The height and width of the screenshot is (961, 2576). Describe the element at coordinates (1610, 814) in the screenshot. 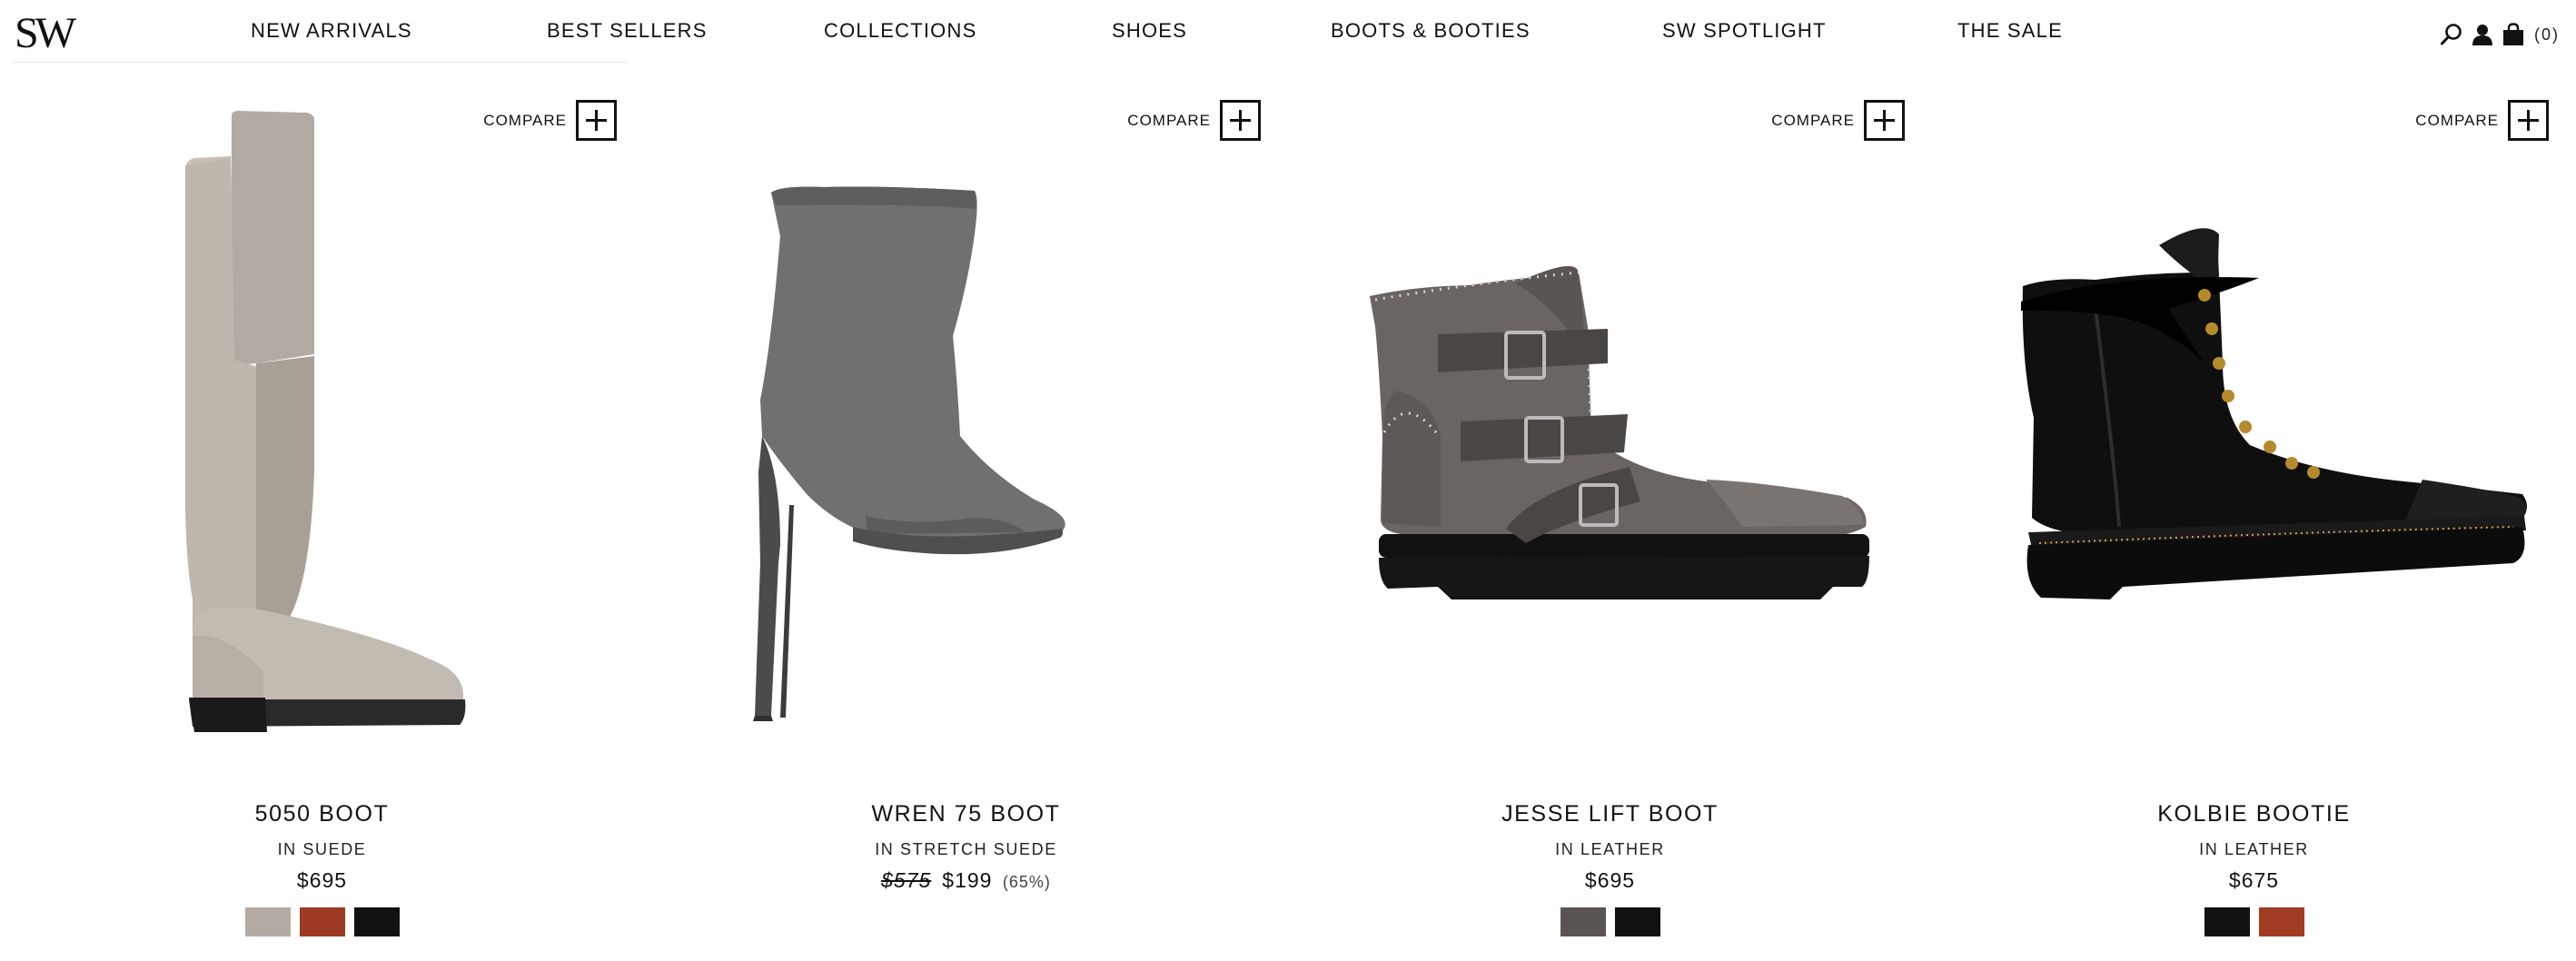

I see `product-name: JESSE LIFT BOOT` at that location.